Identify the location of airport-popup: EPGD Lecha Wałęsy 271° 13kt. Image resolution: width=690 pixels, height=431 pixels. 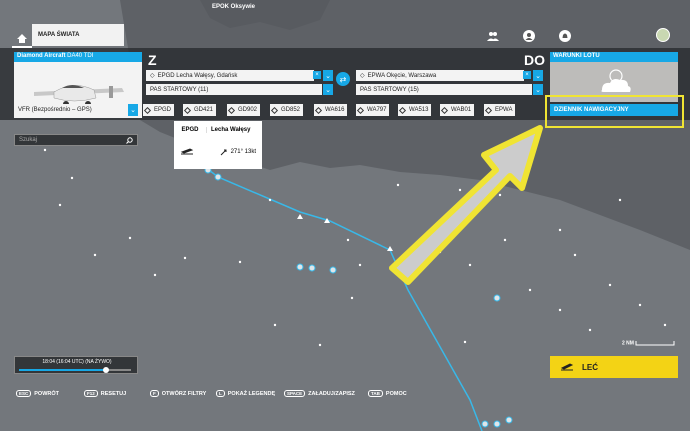
(218, 145).